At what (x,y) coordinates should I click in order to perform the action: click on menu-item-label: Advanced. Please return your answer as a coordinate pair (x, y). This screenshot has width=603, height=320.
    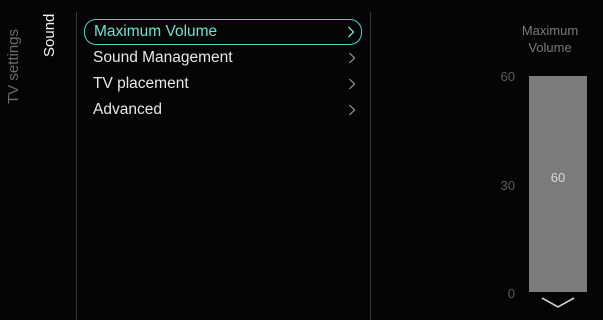
    Looking at the image, I should click on (127, 109).